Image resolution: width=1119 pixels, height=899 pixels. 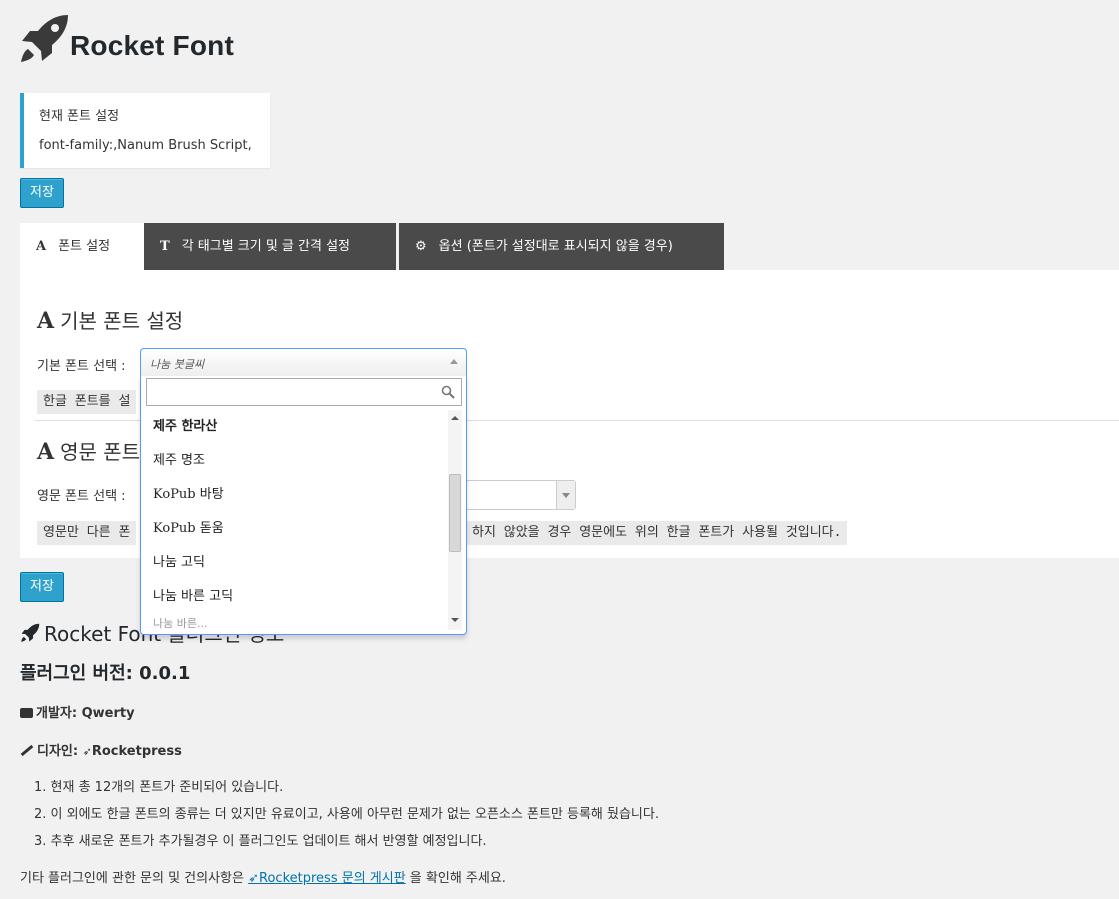 I want to click on font-option: KoPub 돋움, so click(x=293, y=529).